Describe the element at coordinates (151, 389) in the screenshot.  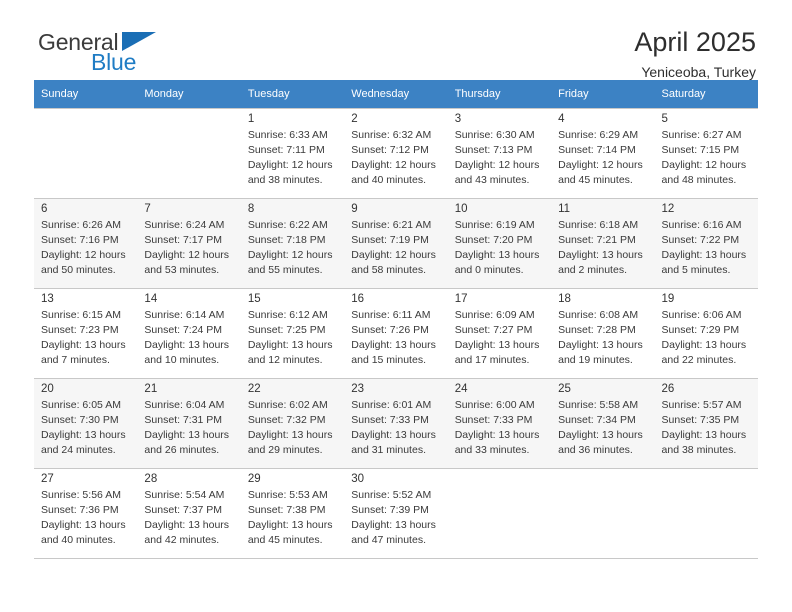
I see `day-number: 21` at that location.